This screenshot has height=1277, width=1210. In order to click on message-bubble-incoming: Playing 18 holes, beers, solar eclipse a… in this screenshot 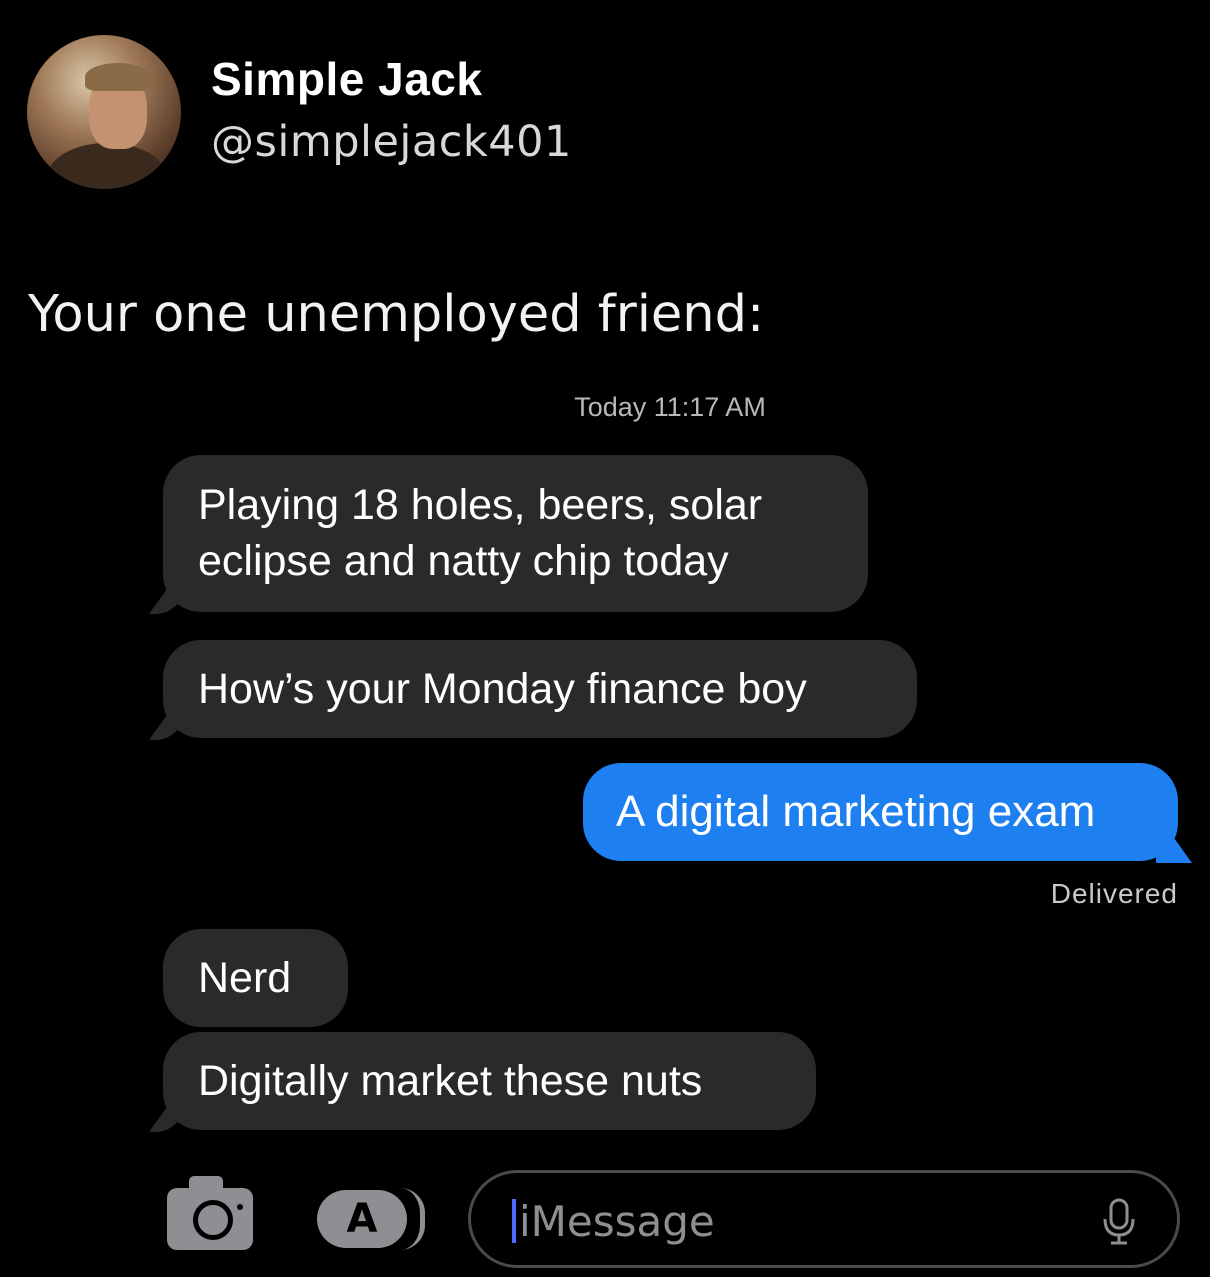, I will do `click(508, 534)`.